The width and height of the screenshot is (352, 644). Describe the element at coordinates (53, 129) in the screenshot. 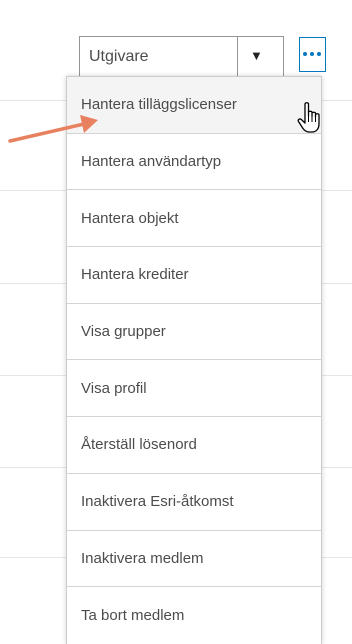

I see `annotation-arrow-icon` at that location.